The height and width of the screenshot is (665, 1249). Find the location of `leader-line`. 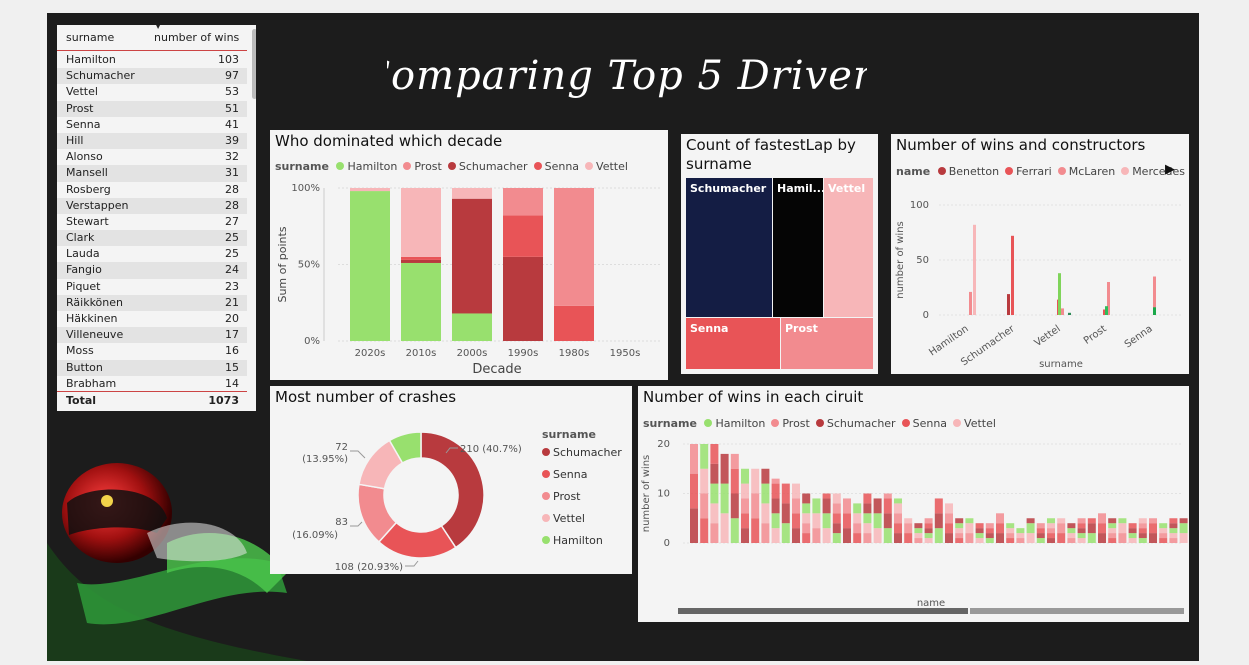

leader-line is located at coordinates (412, 563).